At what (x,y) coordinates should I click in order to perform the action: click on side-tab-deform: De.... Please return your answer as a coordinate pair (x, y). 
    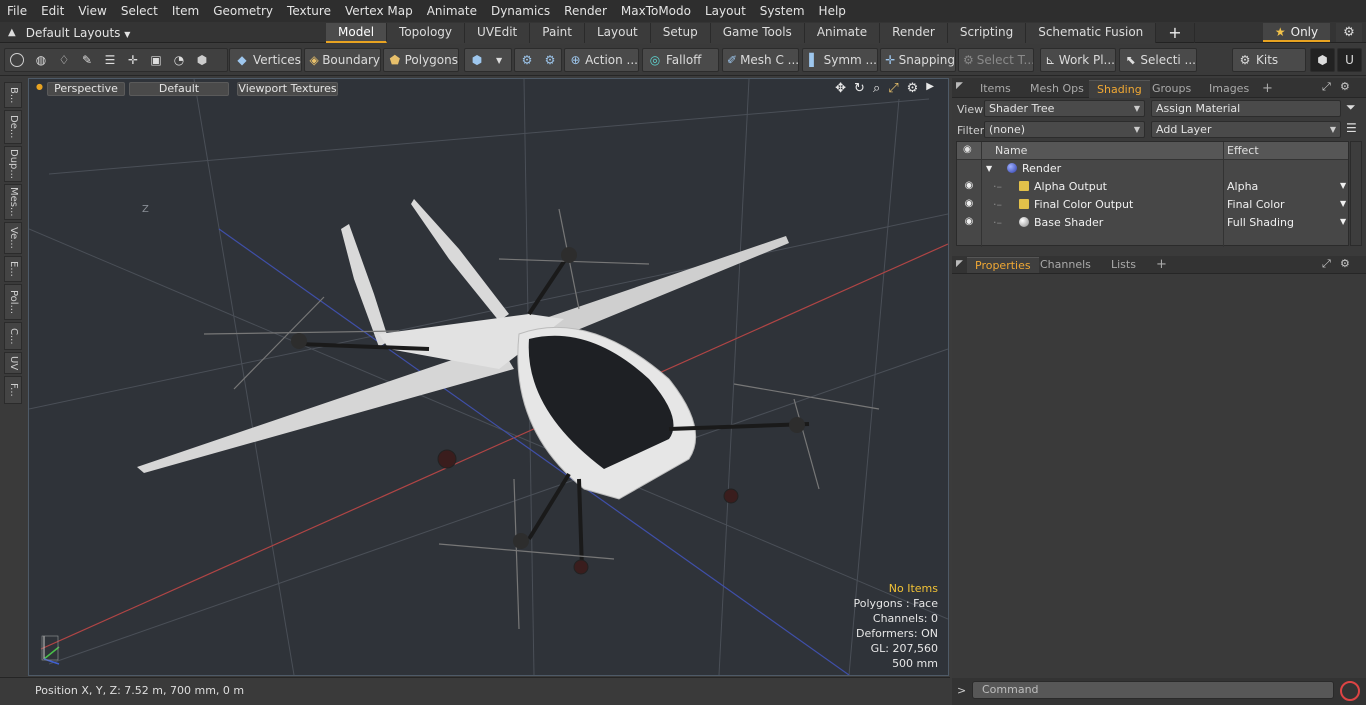
    Looking at the image, I should click on (13, 127).